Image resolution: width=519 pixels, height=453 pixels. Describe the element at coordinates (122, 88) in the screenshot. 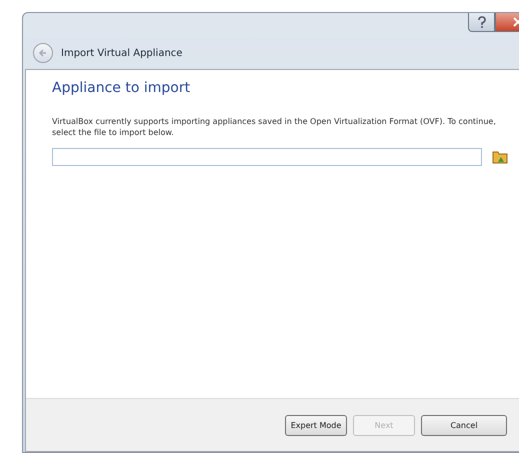

I see `page-heading: Appliance to import` at that location.